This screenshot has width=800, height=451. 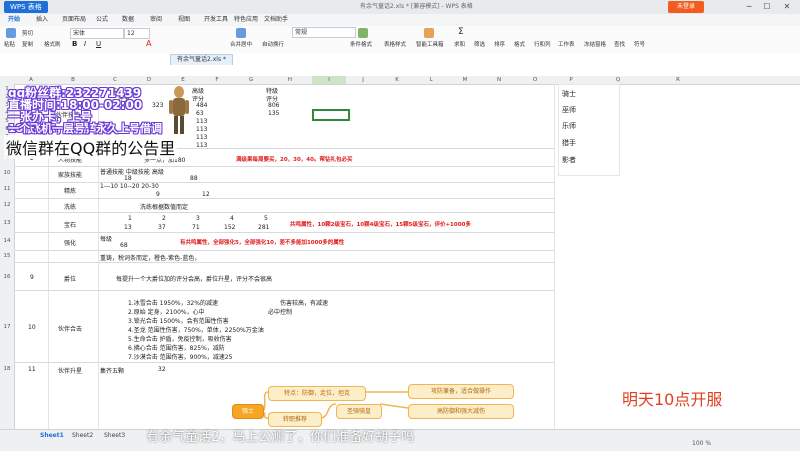 What do you see at coordinates (329, 80) in the screenshot?
I see `column-header-selected: I` at bounding box center [329, 80].